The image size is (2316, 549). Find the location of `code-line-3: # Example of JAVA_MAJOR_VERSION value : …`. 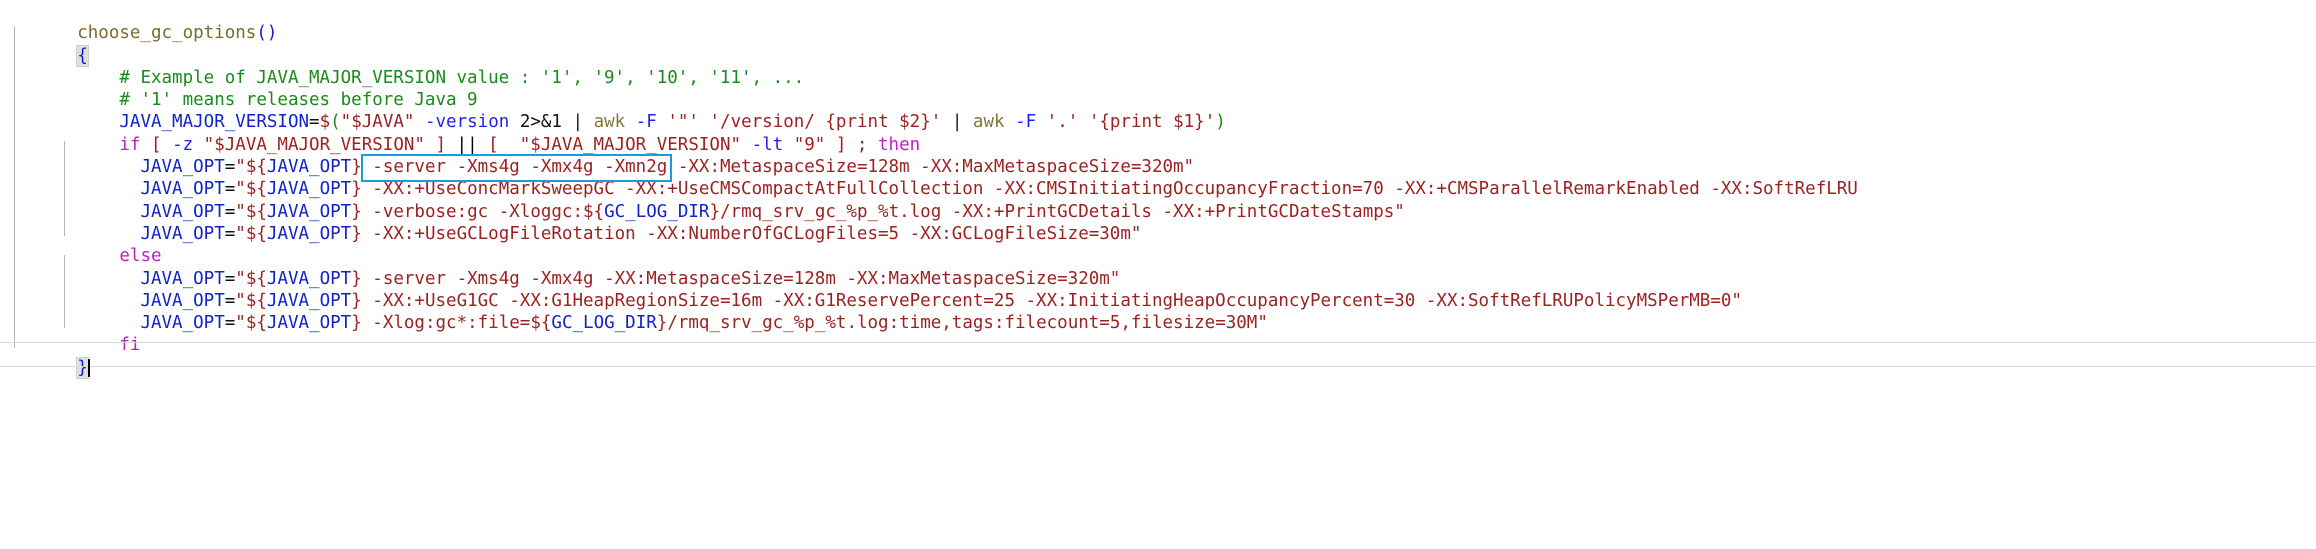

code-line-3: # Example of JAVA_MAJOR_VERSION value : … is located at coordinates (1158, 66).